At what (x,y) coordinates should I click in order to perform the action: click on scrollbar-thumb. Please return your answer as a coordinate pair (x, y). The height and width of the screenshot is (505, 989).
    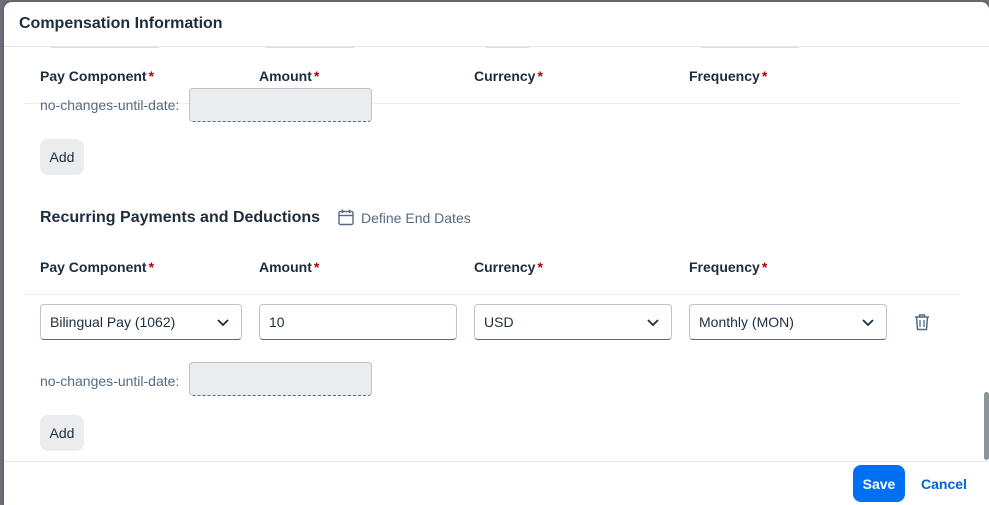
    Looking at the image, I should click on (986, 426).